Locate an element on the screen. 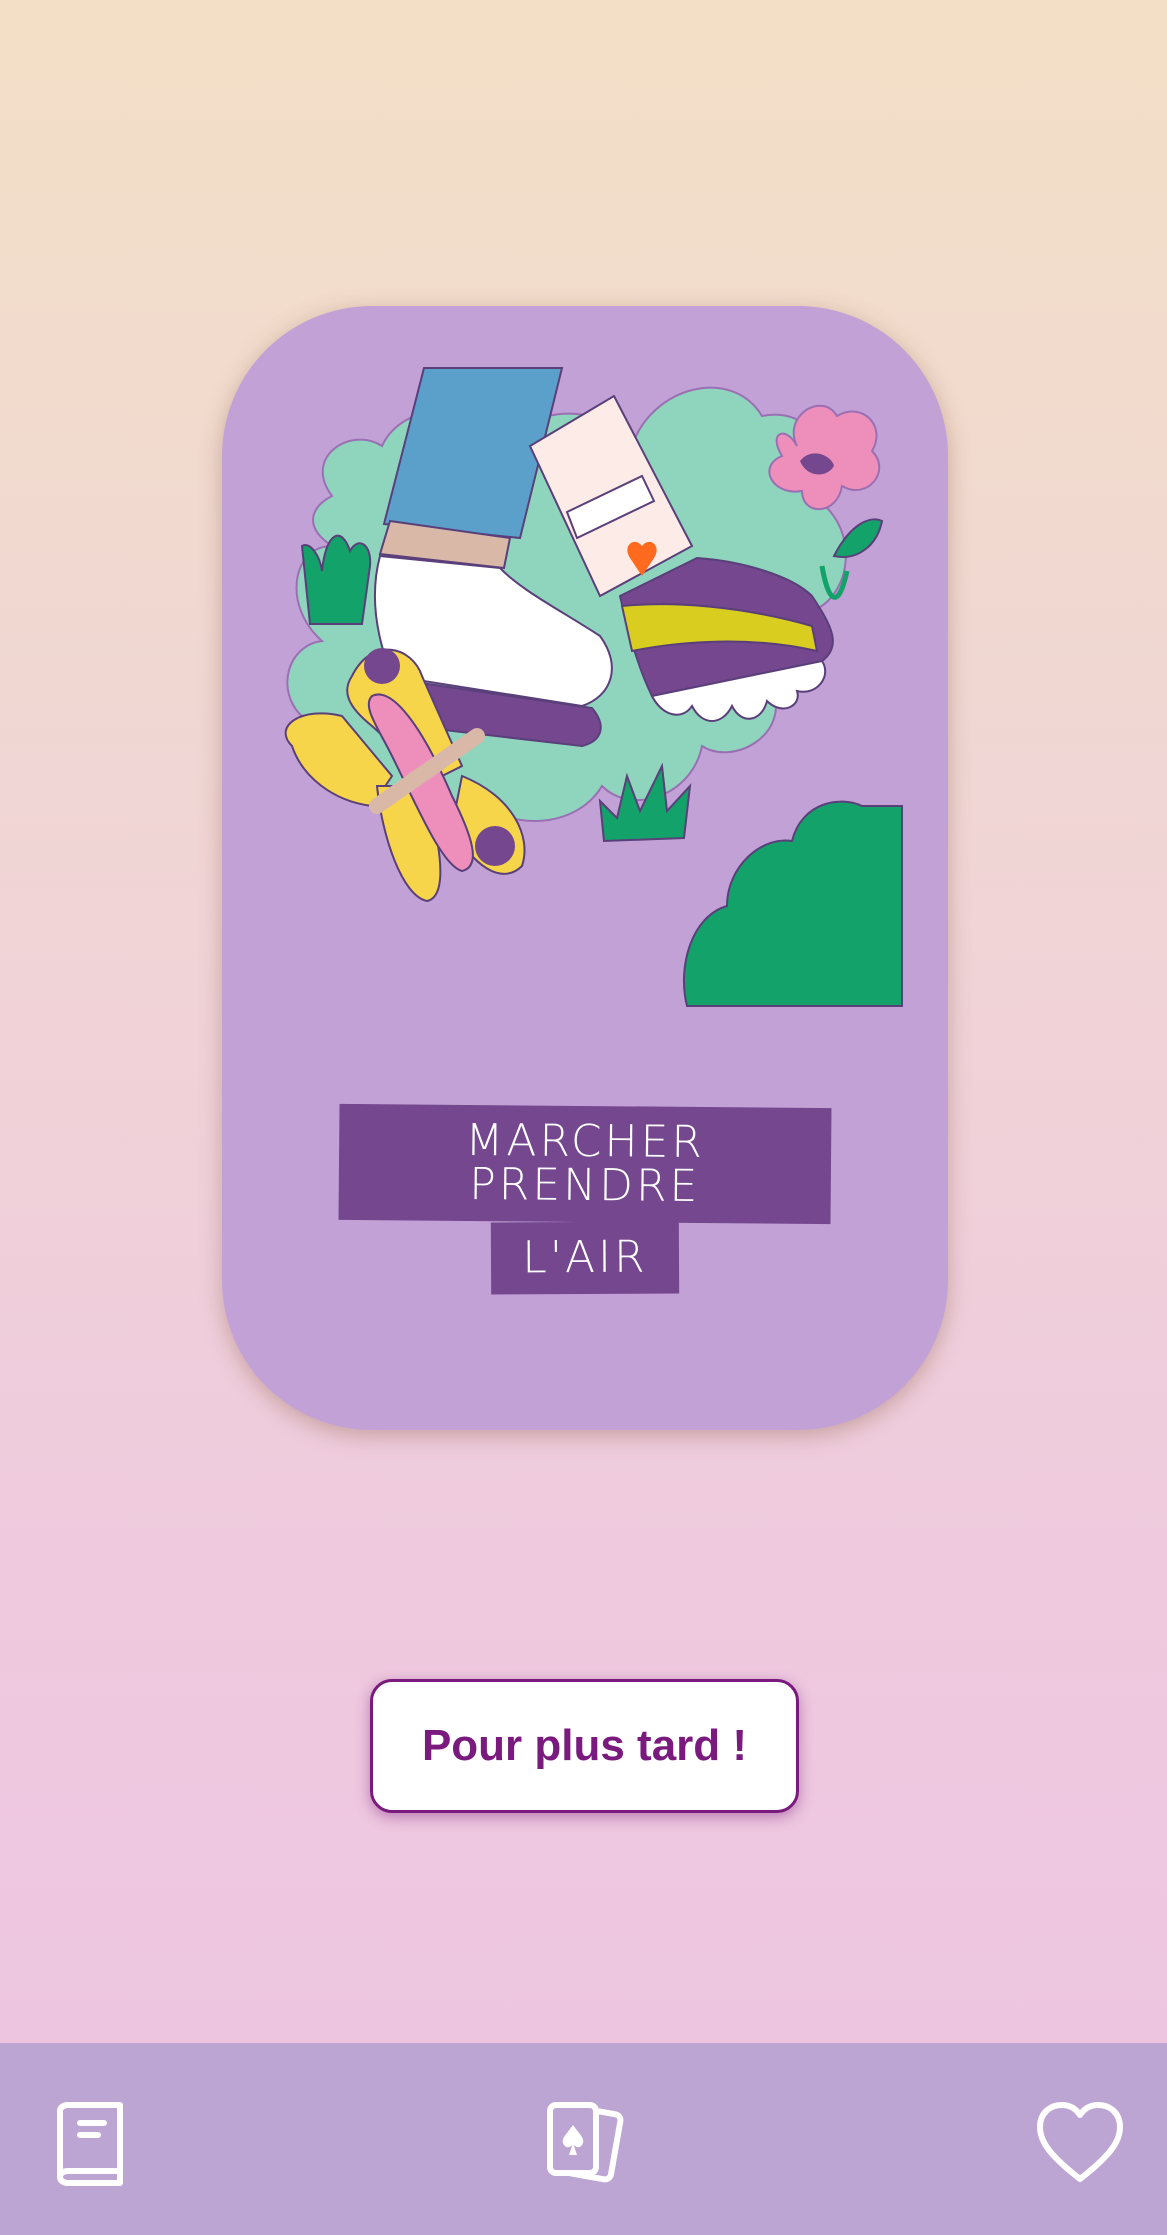 This screenshot has height=2235, width=1167. card-title-line-2: L'AIR is located at coordinates (585, 1258).